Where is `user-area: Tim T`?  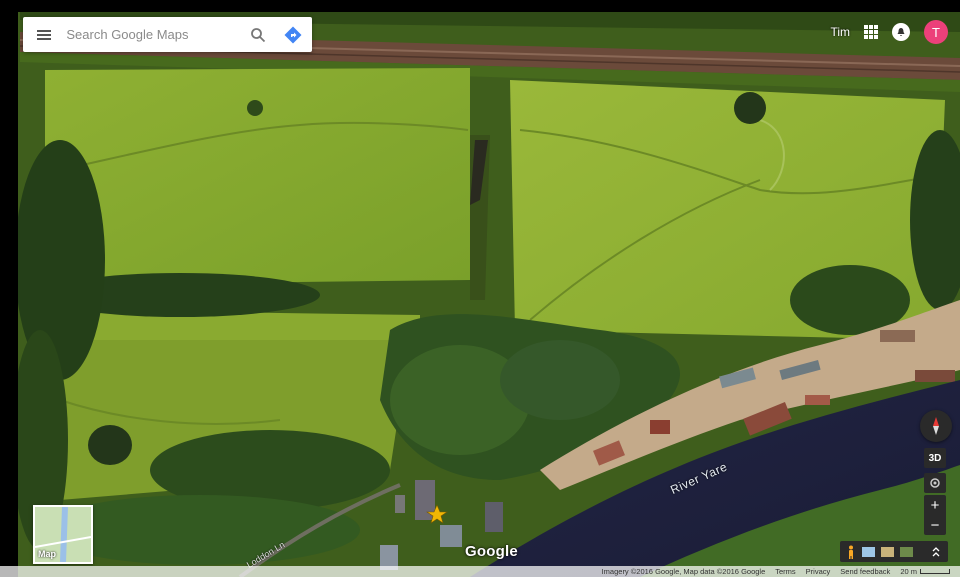 user-area: Tim T is located at coordinates (889, 32).